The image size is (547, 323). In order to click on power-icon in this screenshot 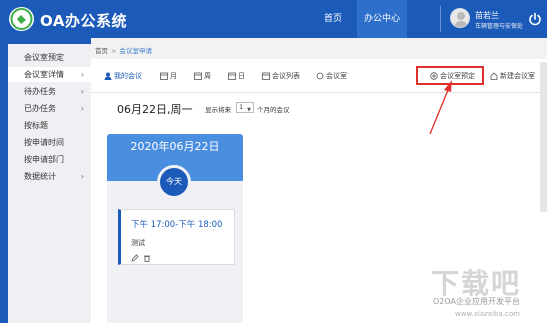, I will do `click(535, 19)`.